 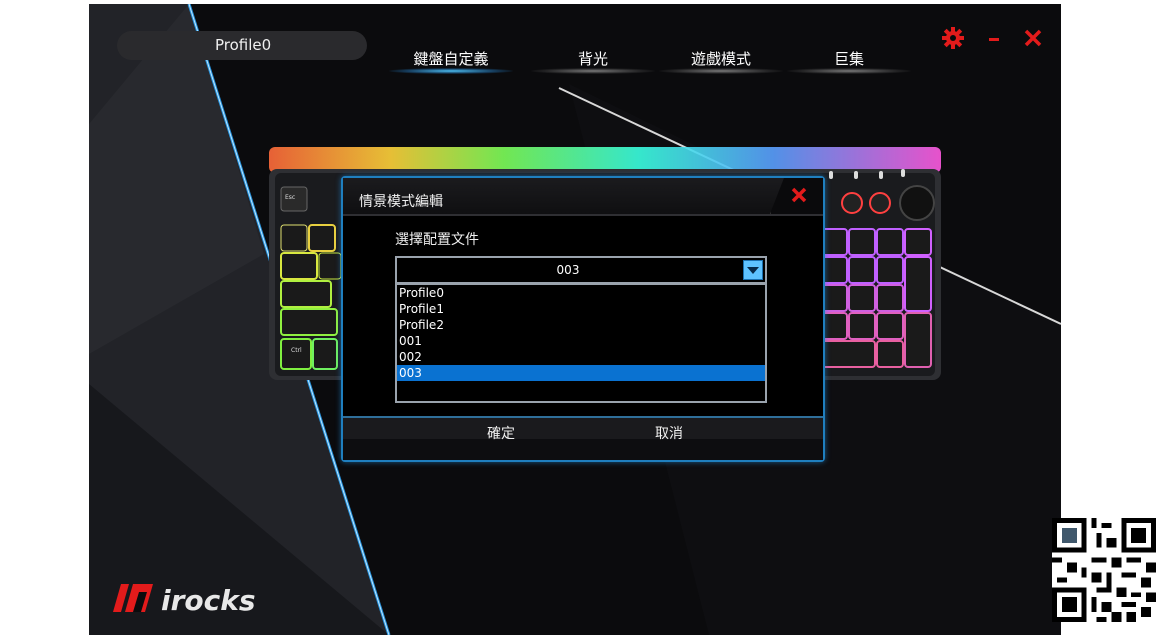 I want to click on tab-label: 遊戲模式, so click(x=720, y=59).